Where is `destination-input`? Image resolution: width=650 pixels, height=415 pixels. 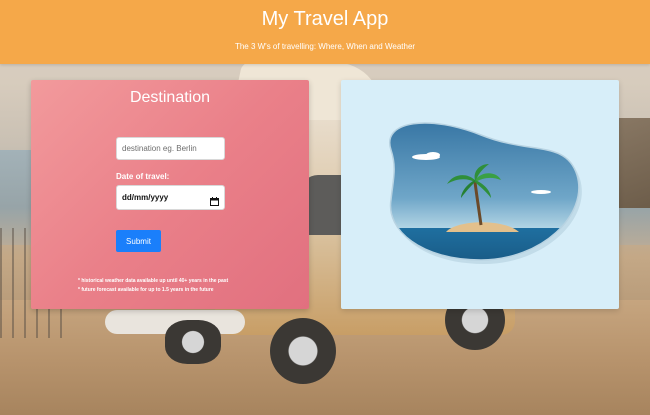
destination-input is located at coordinates (170, 148).